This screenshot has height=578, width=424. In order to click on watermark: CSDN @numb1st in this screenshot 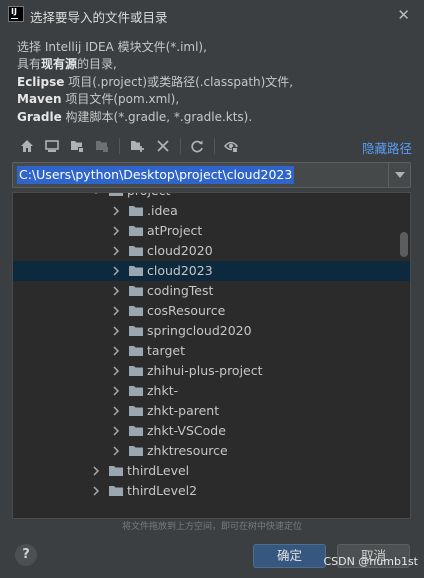, I will do `click(370, 561)`.